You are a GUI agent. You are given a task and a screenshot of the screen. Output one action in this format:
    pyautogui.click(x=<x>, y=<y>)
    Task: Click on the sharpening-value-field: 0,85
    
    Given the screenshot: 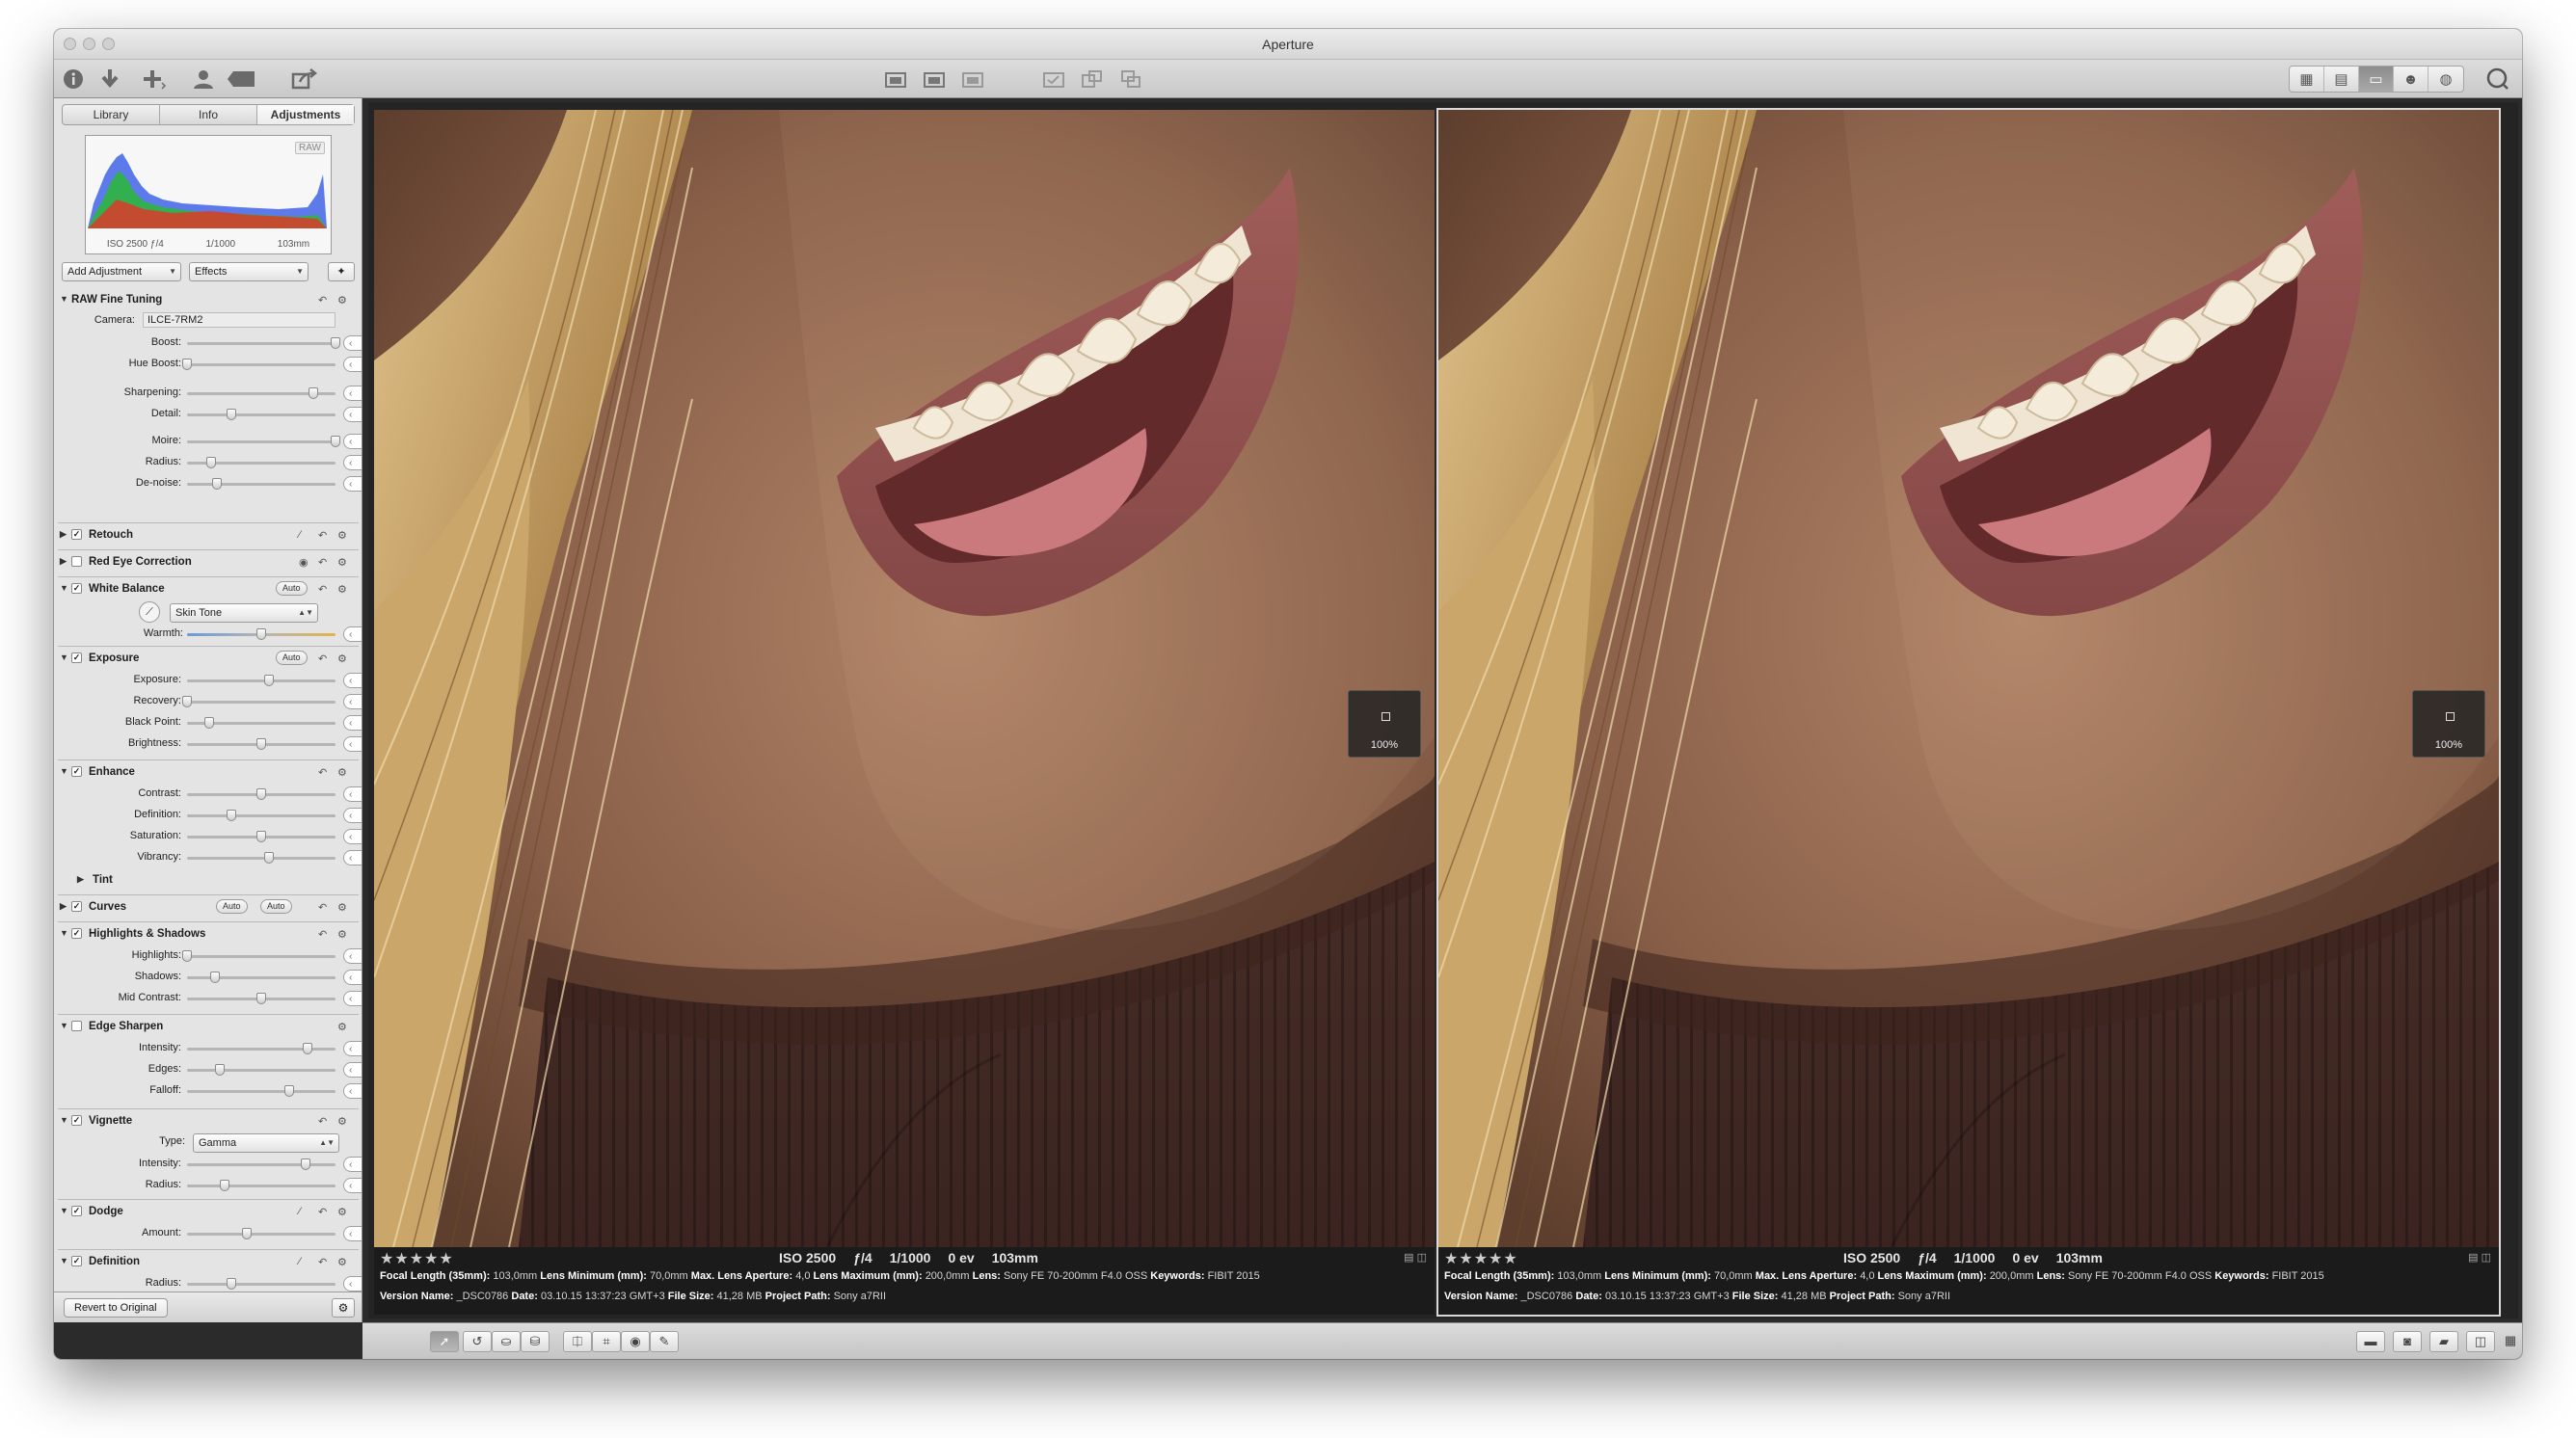 What is the action you would take?
    pyautogui.click(x=352, y=393)
    